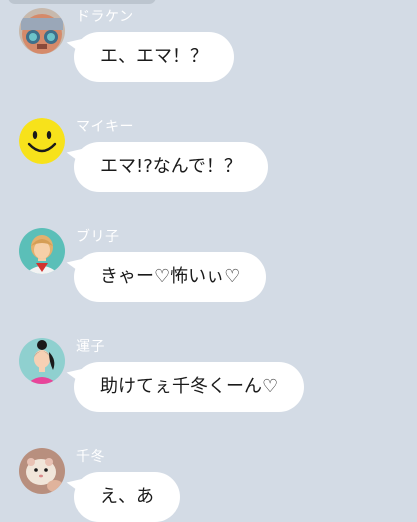 This screenshot has width=417, height=522. Describe the element at coordinates (170, 277) in the screenshot. I see `message-bubble: きゃー♡怖いぃ♡` at that location.